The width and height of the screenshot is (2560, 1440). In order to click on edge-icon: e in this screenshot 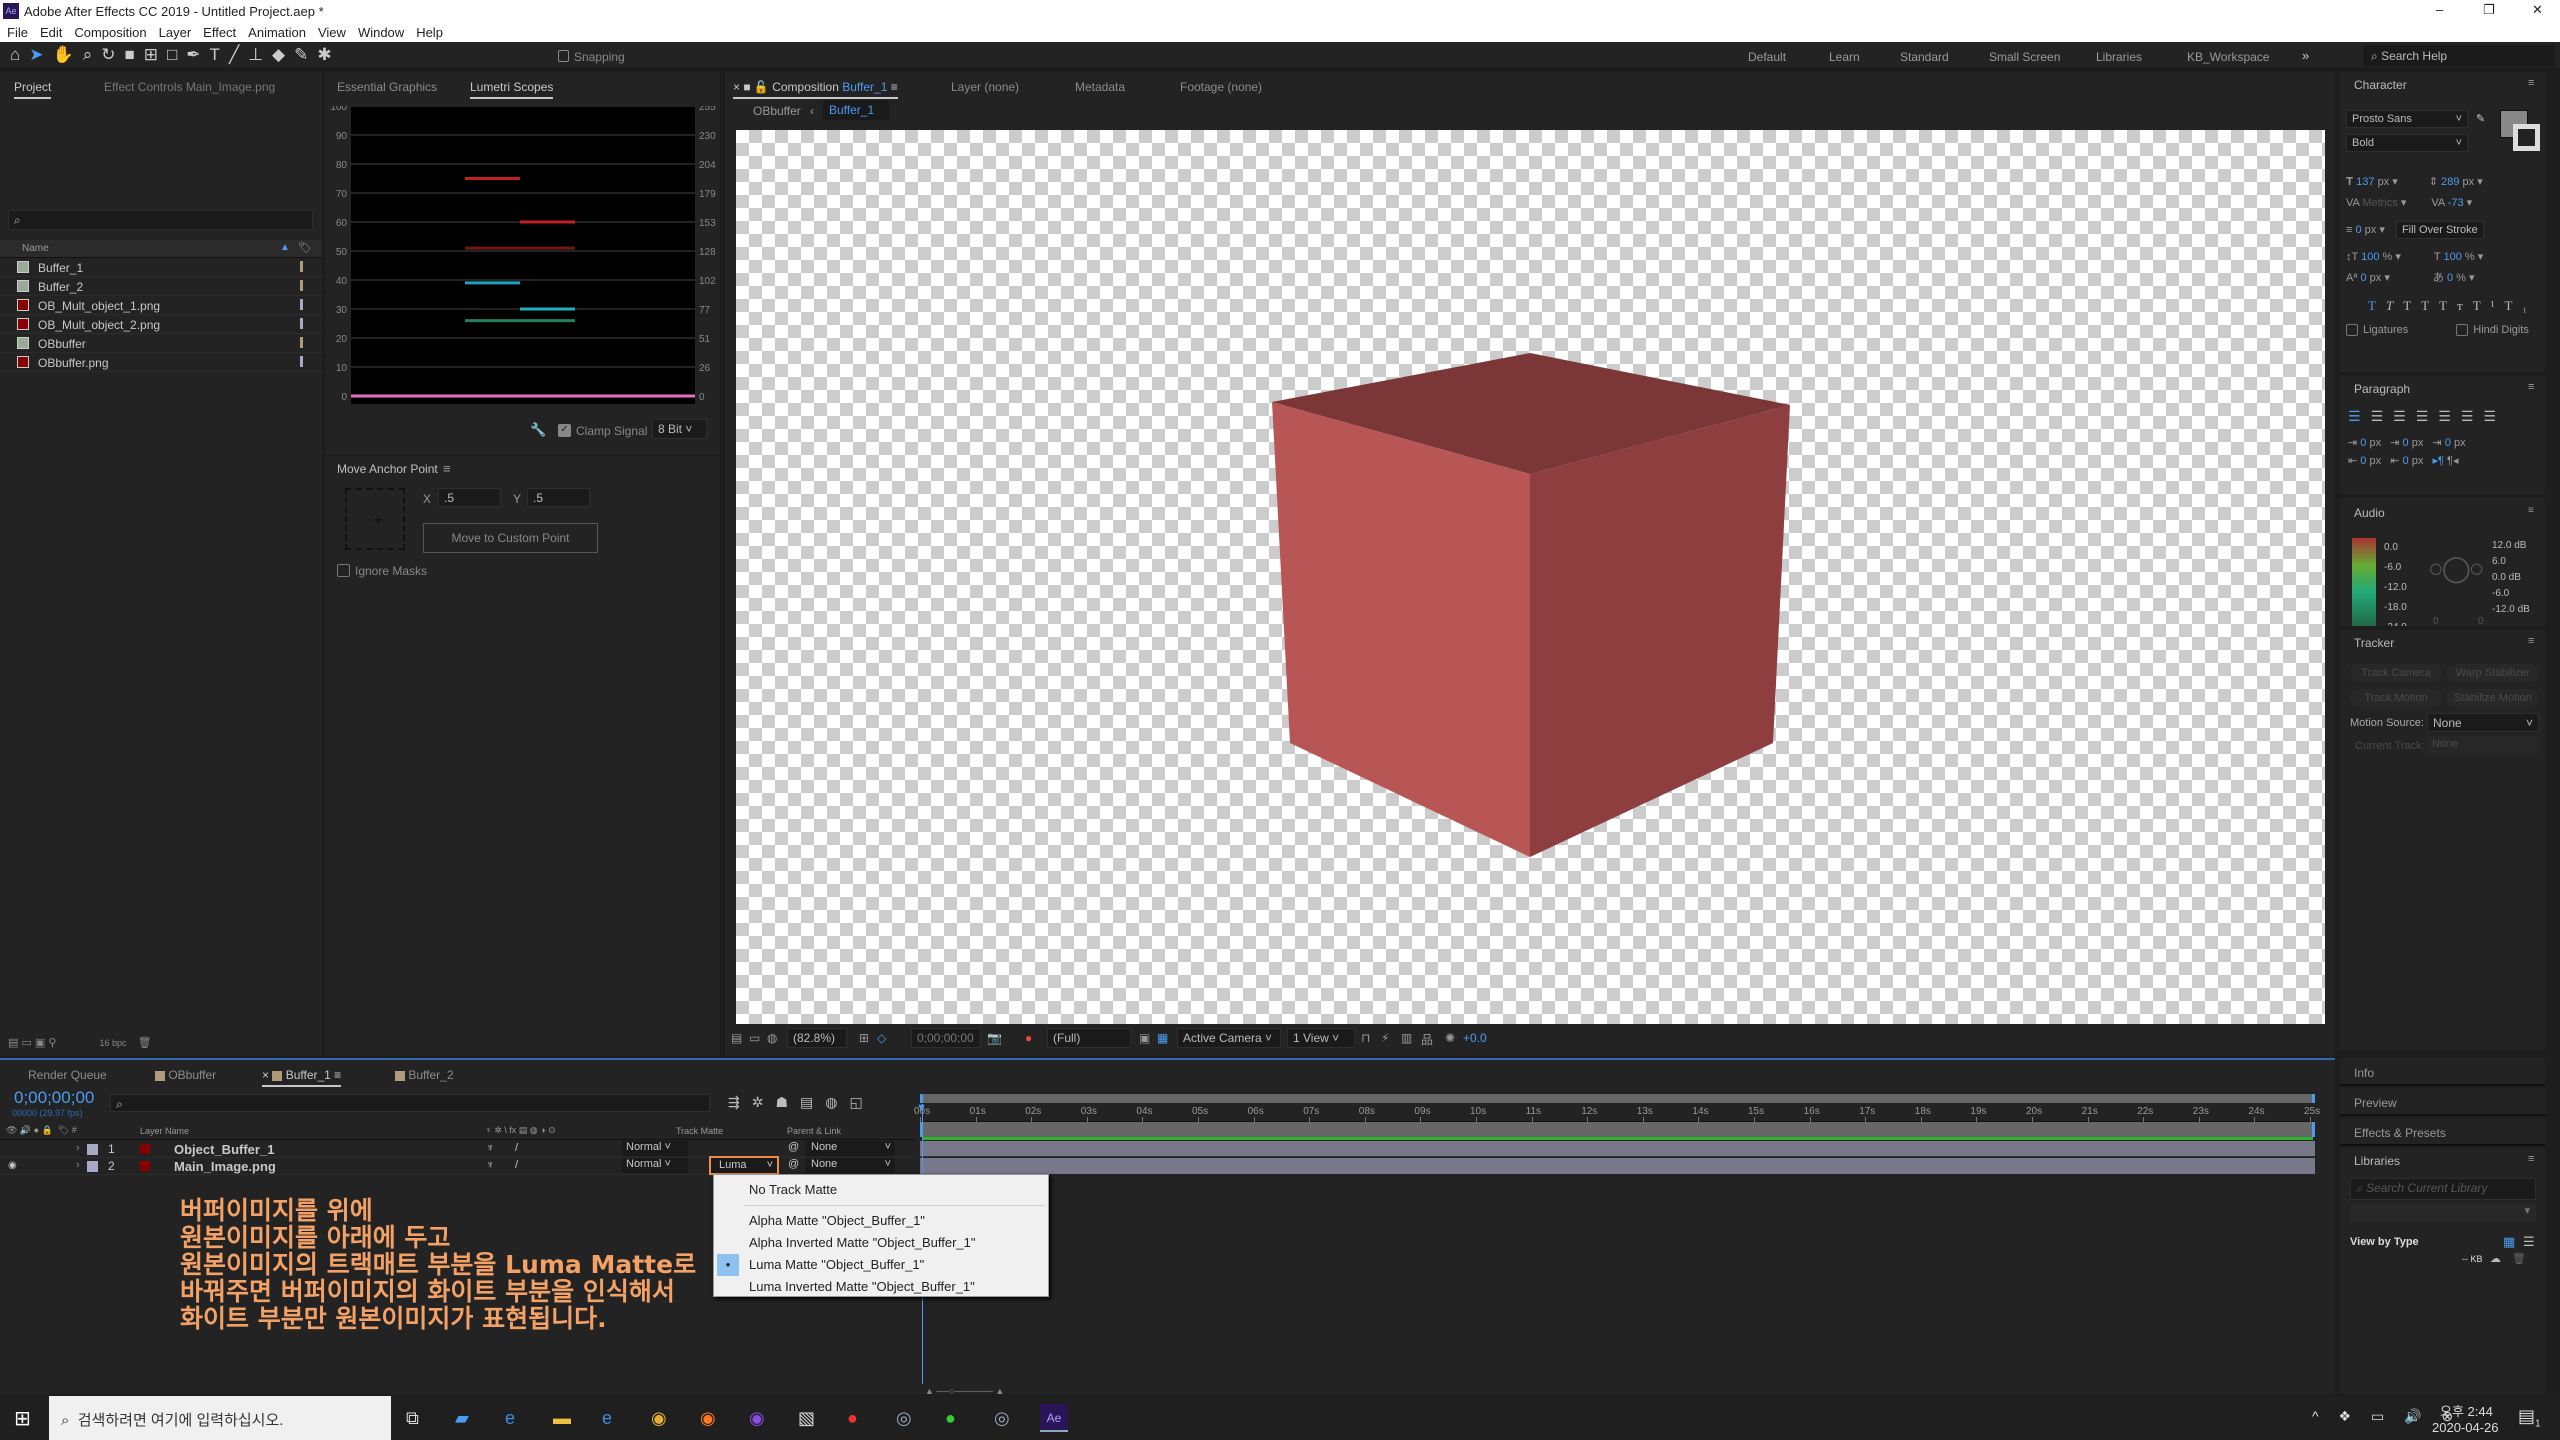, I will do `click(510, 1418)`.